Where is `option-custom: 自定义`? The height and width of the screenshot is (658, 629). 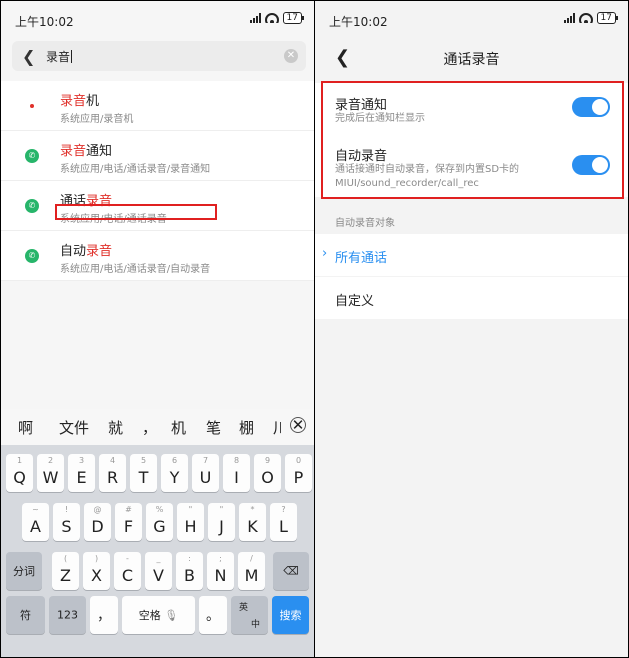
option-custom: 自定义 is located at coordinates (471, 298).